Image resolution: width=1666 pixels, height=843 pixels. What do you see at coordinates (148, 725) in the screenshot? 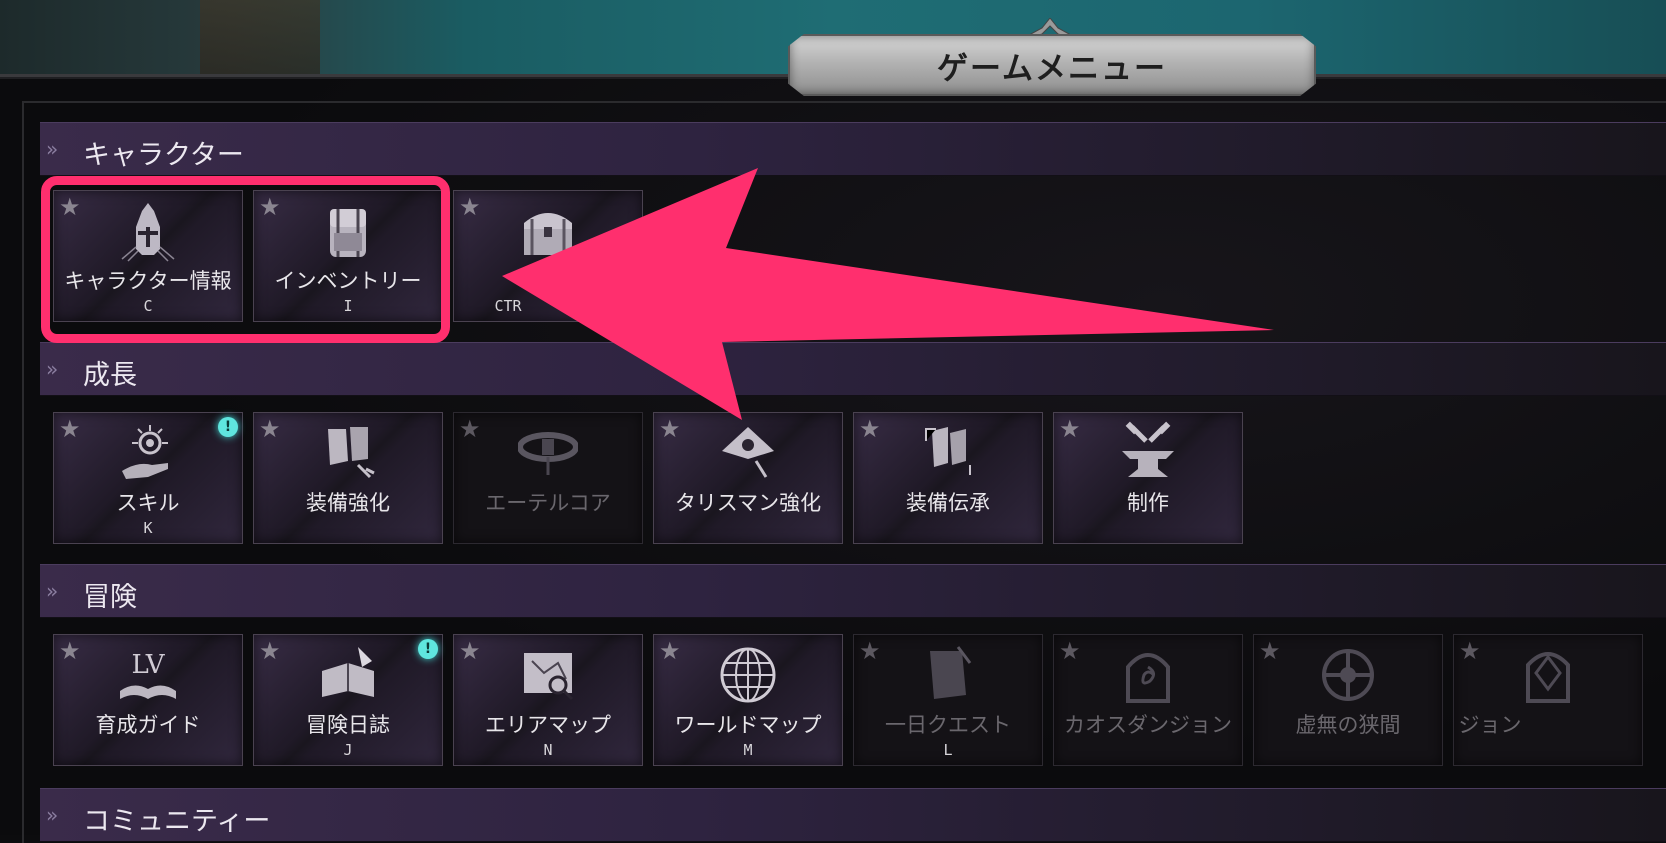
I see `menu-tile-label: 育成ガイド` at bounding box center [148, 725].